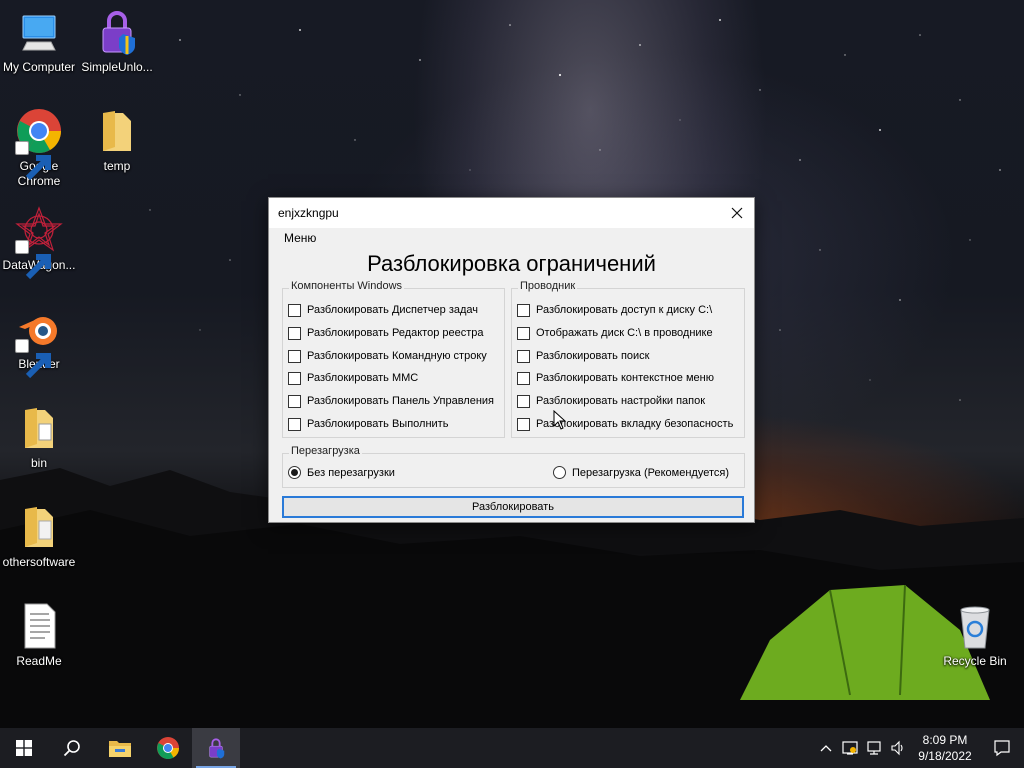  I want to click on option-unlock-task-manager: Разблокировать Диспетчер задач, so click(383, 310).